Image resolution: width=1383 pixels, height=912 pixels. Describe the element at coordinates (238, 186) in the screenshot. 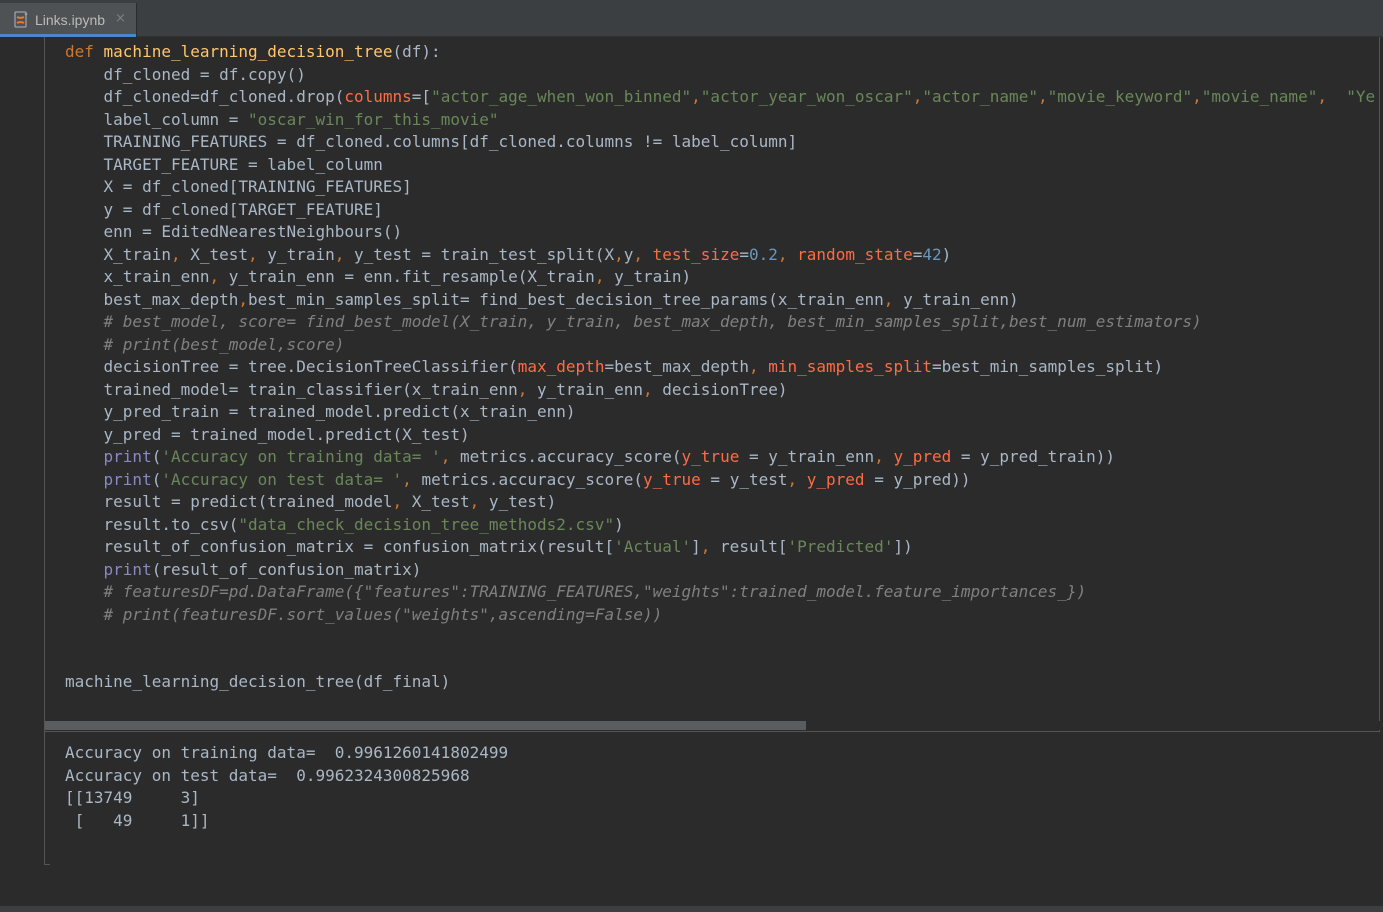

I see `code-token: X = df_cloned[TRAINING_FEATURES]` at that location.